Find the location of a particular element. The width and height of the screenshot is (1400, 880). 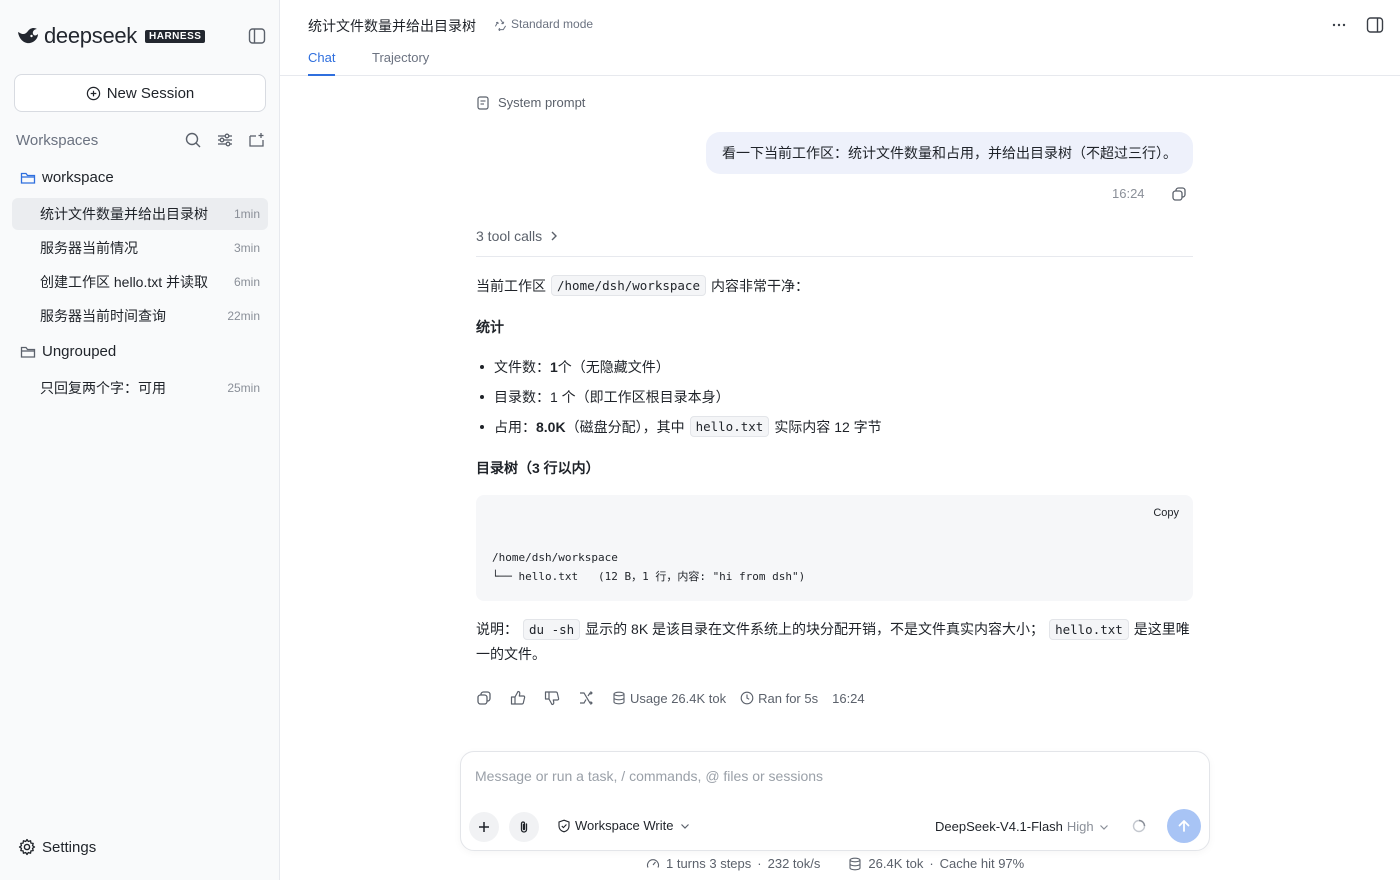

list-item: 文件数： 1 个（无隐藏文件） is located at coordinates (575, 367).